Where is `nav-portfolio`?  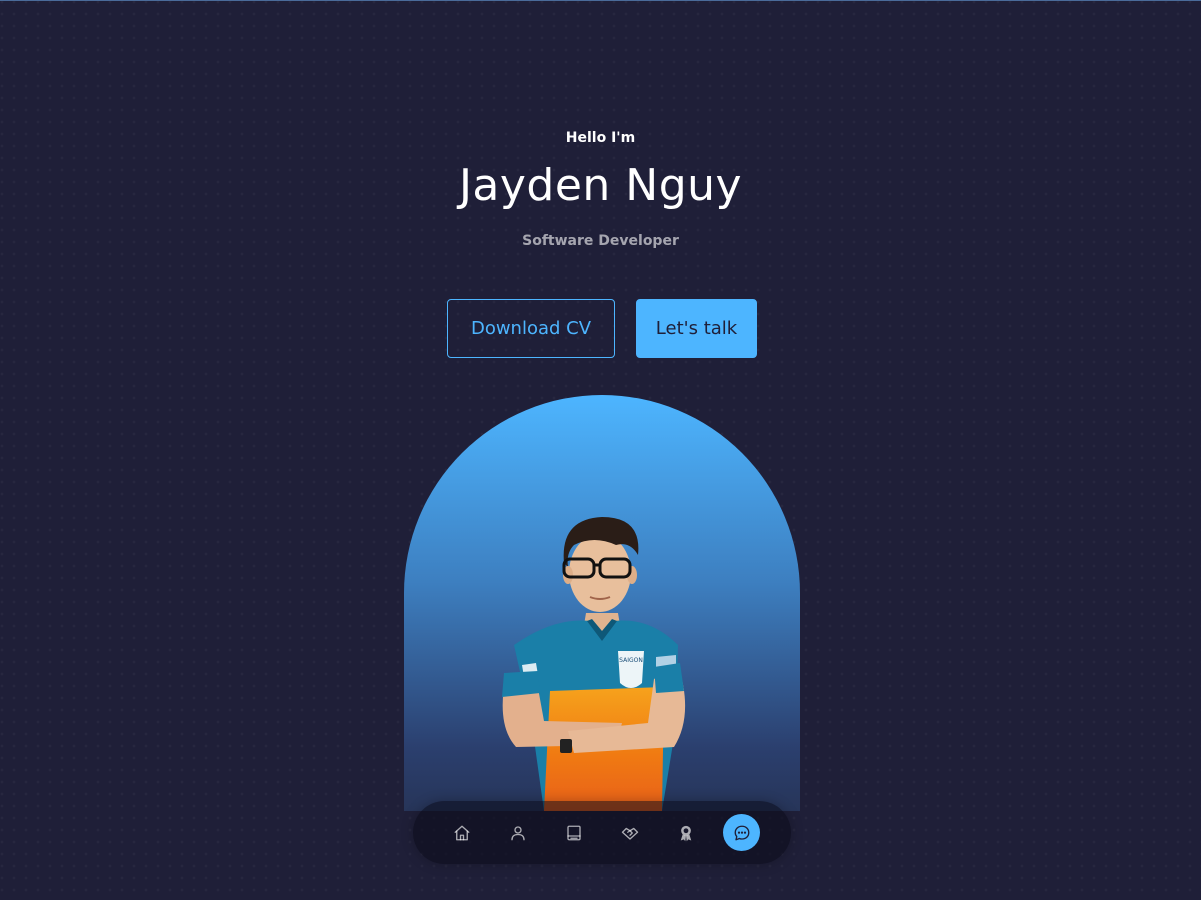
nav-portfolio is located at coordinates (685, 832).